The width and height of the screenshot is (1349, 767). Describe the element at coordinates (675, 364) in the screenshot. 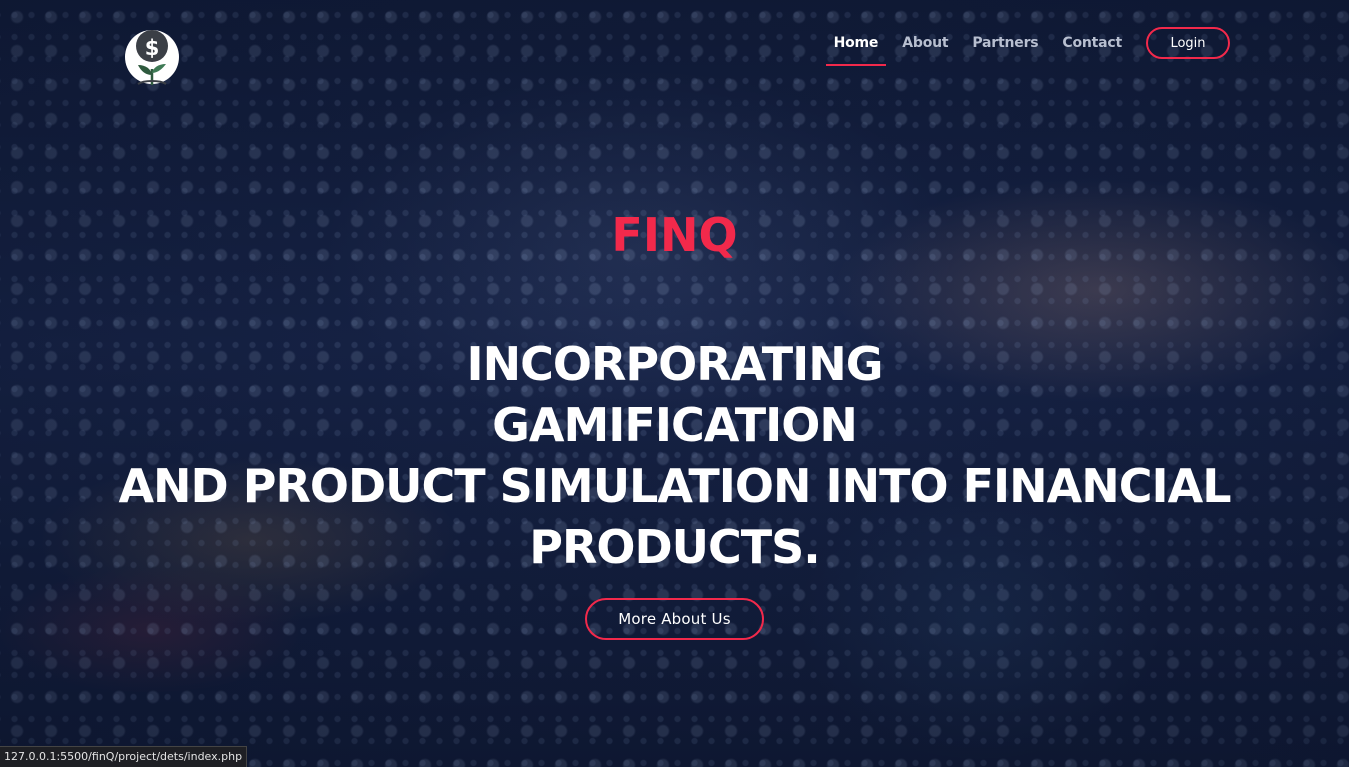

I see `headline-line: INCORPORATING` at that location.